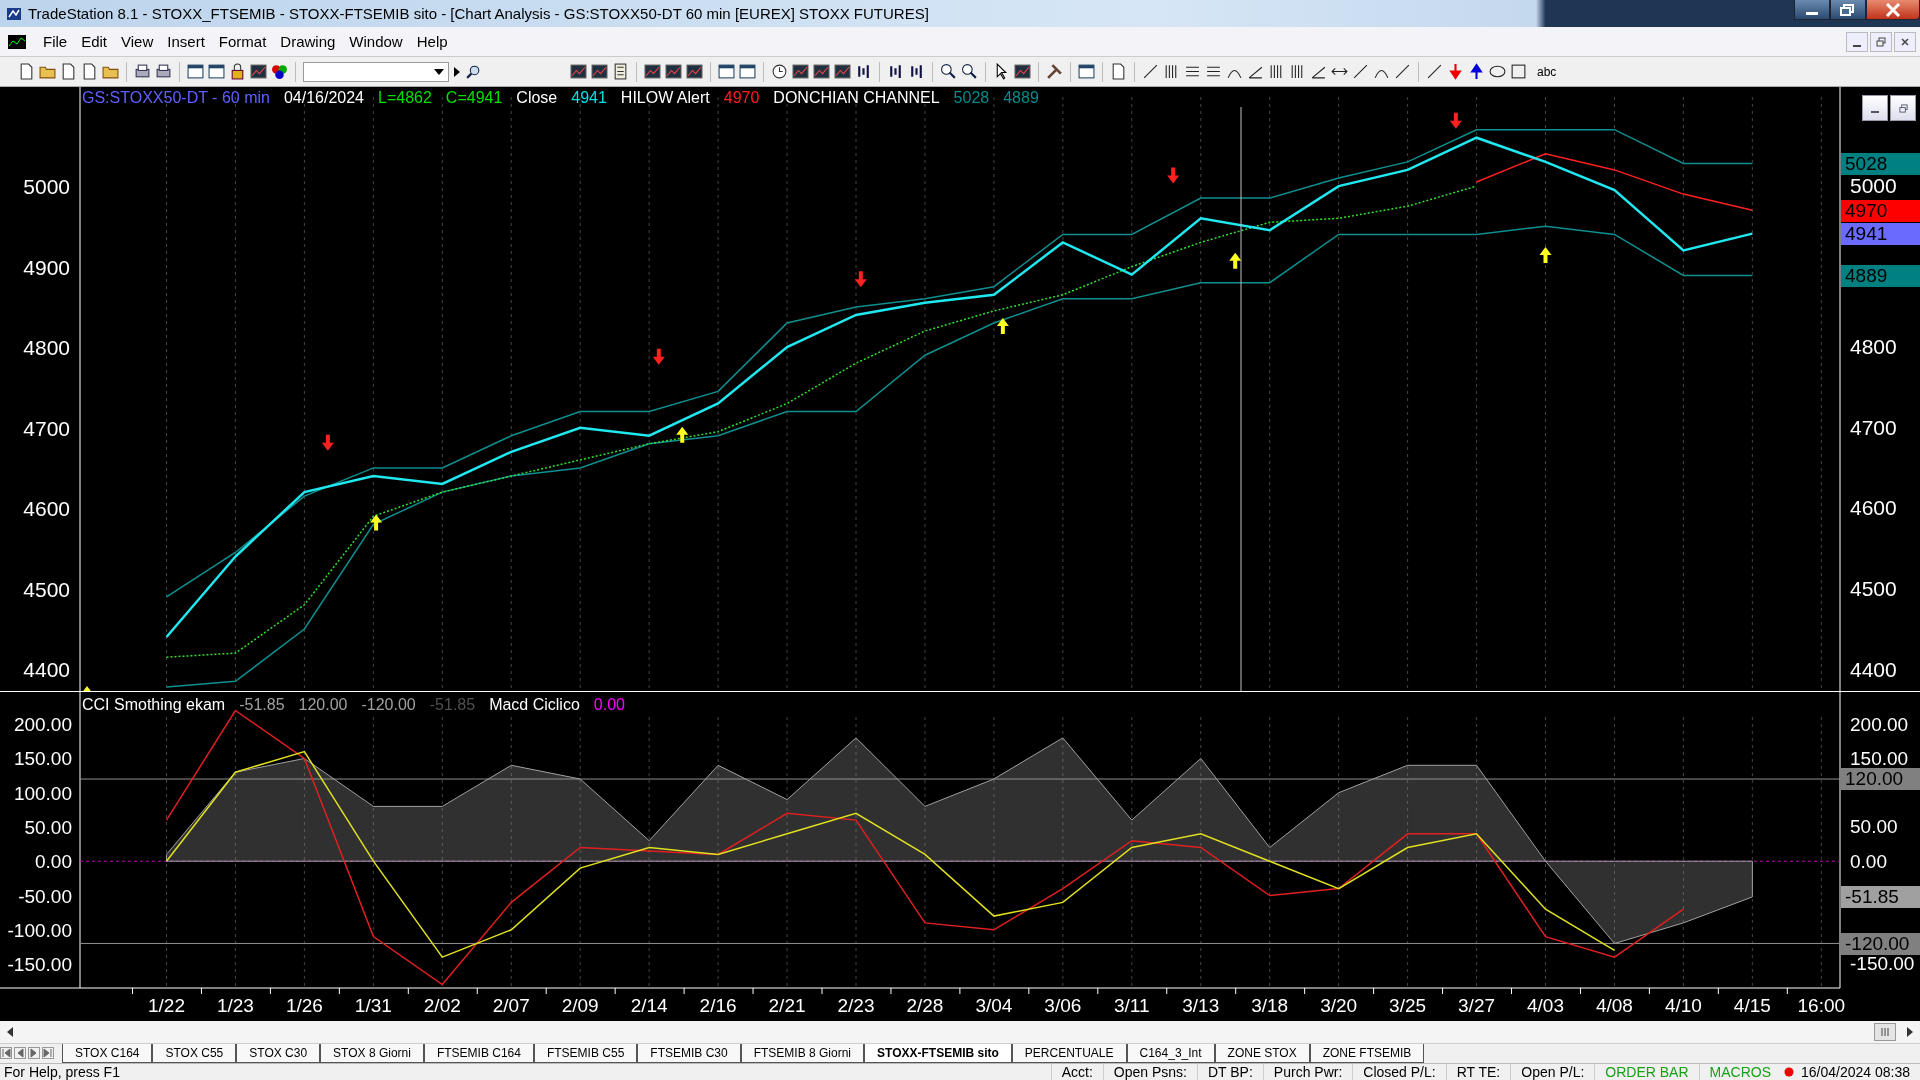  What do you see at coordinates (235, 1006) in the screenshot?
I see `x-axis-label: 1/23` at bounding box center [235, 1006].